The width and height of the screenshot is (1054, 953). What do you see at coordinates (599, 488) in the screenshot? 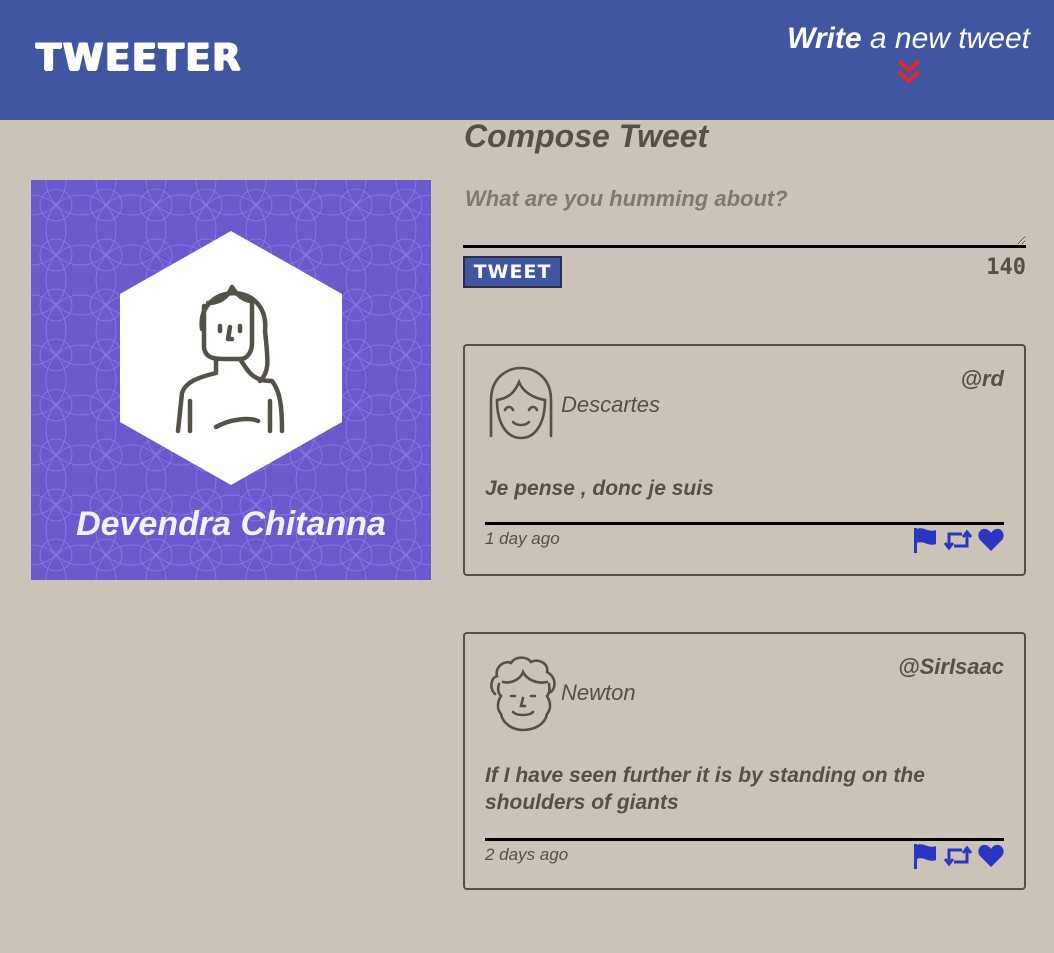
I see `tweet-content: Je pense , donc je suis` at bounding box center [599, 488].